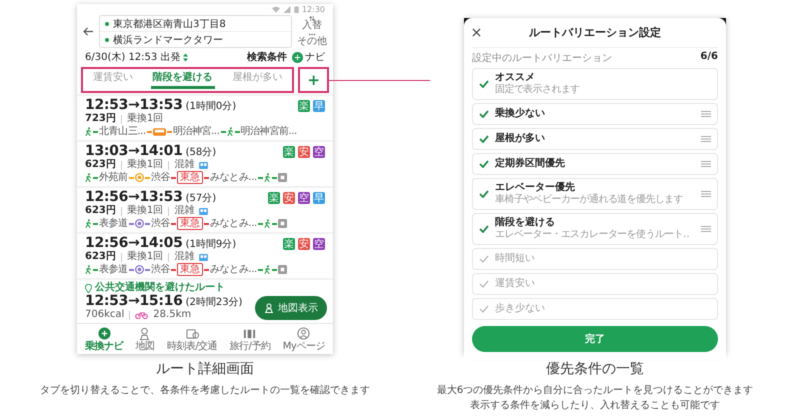 This screenshot has height=419, width=800. Describe the element at coordinates (134, 197) in the screenshot. I see `route-time: 12:56→13:53` at that location.